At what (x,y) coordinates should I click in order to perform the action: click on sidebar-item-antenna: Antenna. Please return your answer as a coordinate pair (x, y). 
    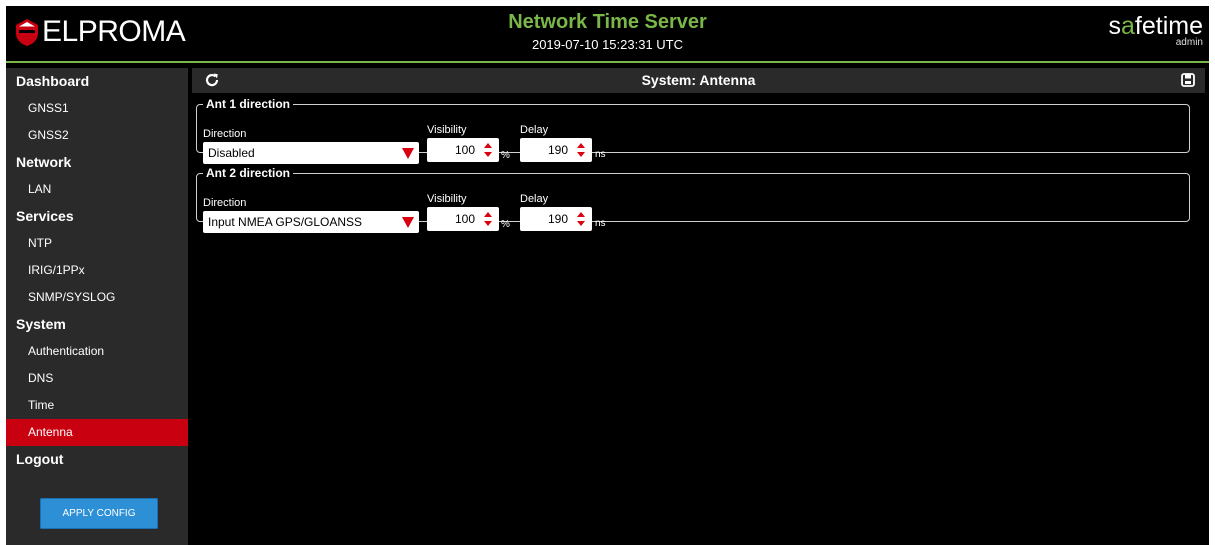
    Looking at the image, I should click on (97, 432).